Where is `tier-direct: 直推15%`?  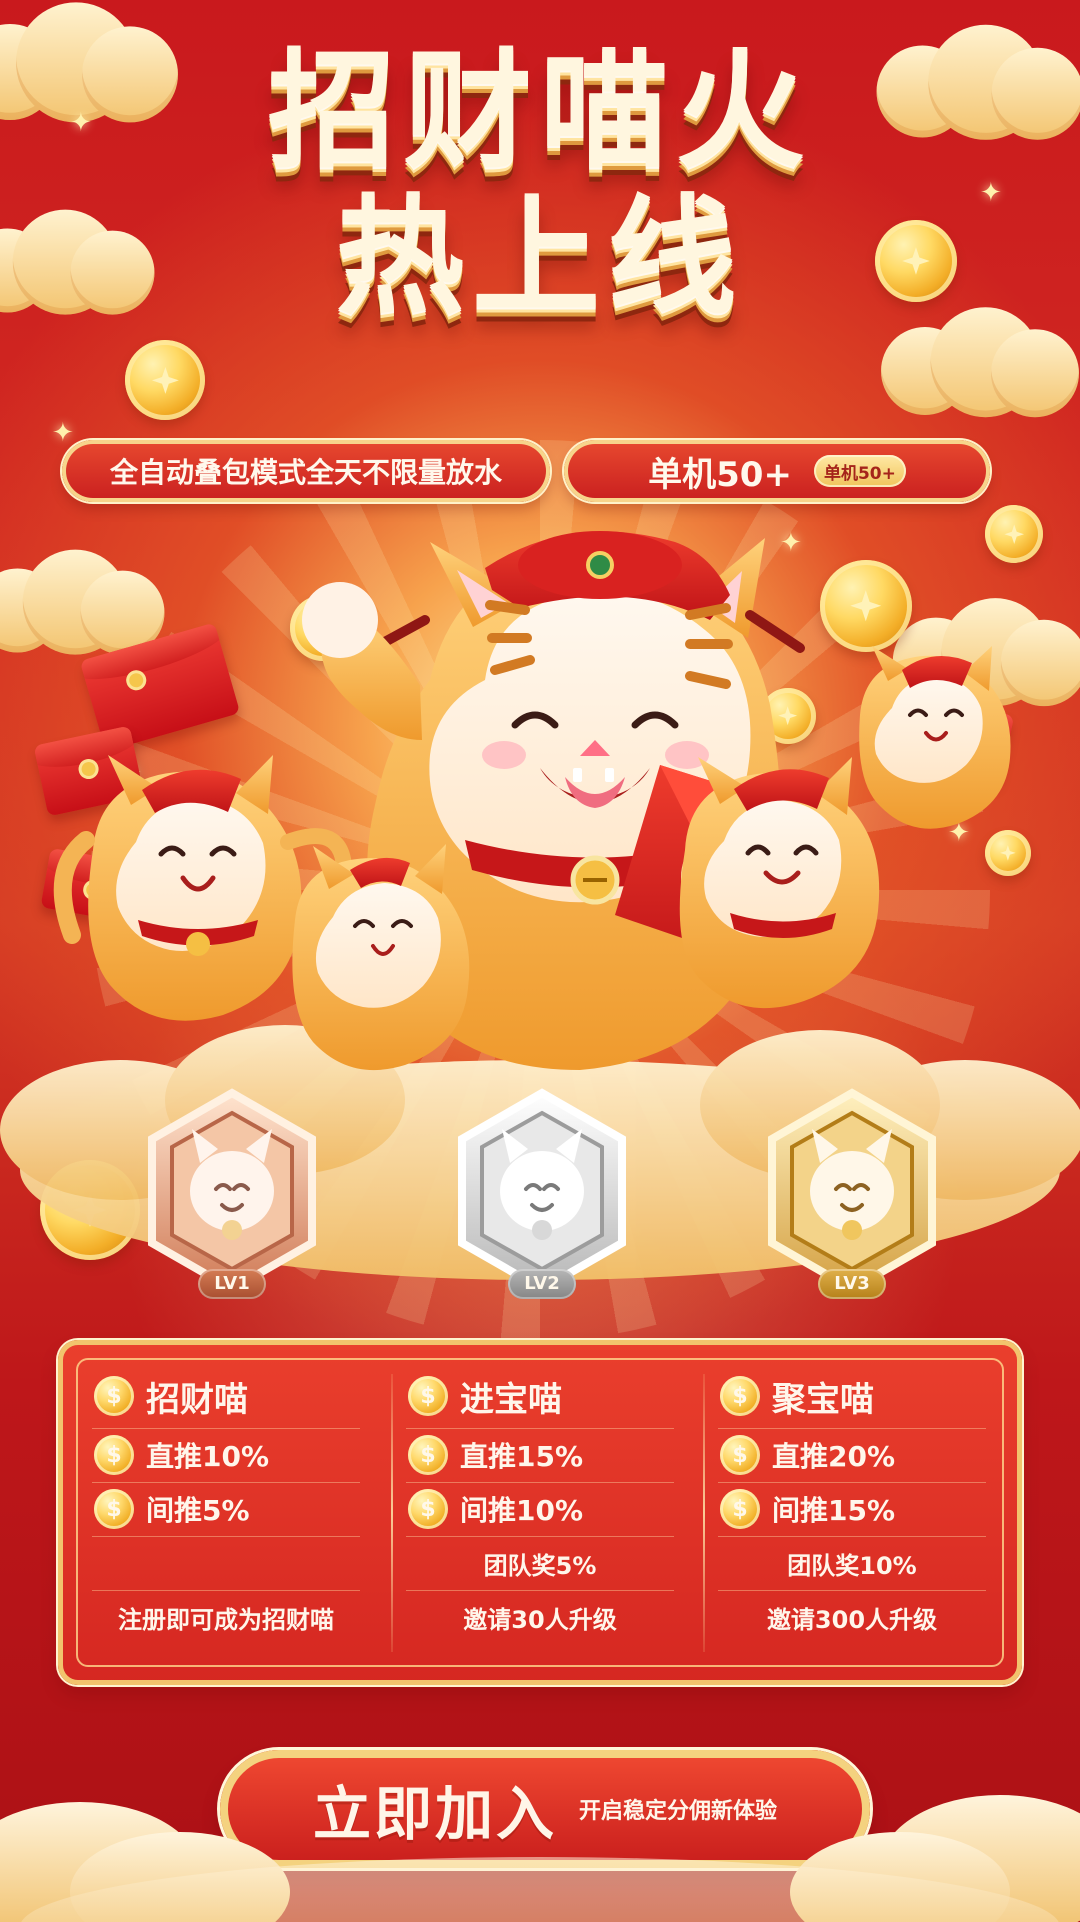 tier-direct: 直推15% is located at coordinates (522, 1456).